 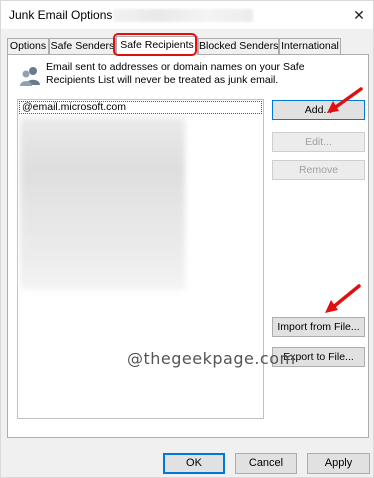 What do you see at coordinates (310, 46) in the screenshot?
I see `tab-international: International` at bounding box center [310, 46].